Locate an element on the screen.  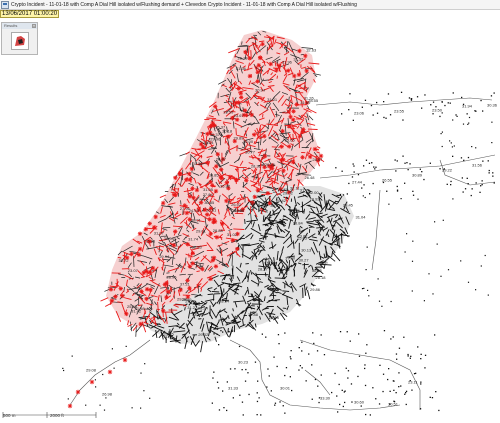
node-label: 31.98 is located at coordinates (140, 308).